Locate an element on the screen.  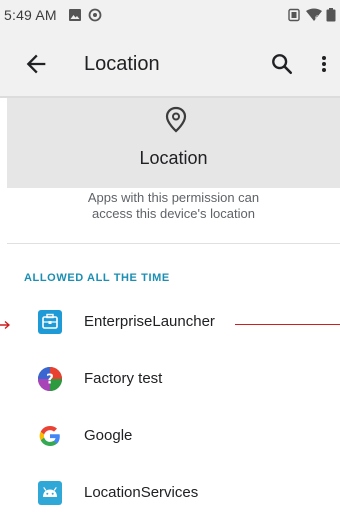
battery-icon is located at coordinates (331, 17).